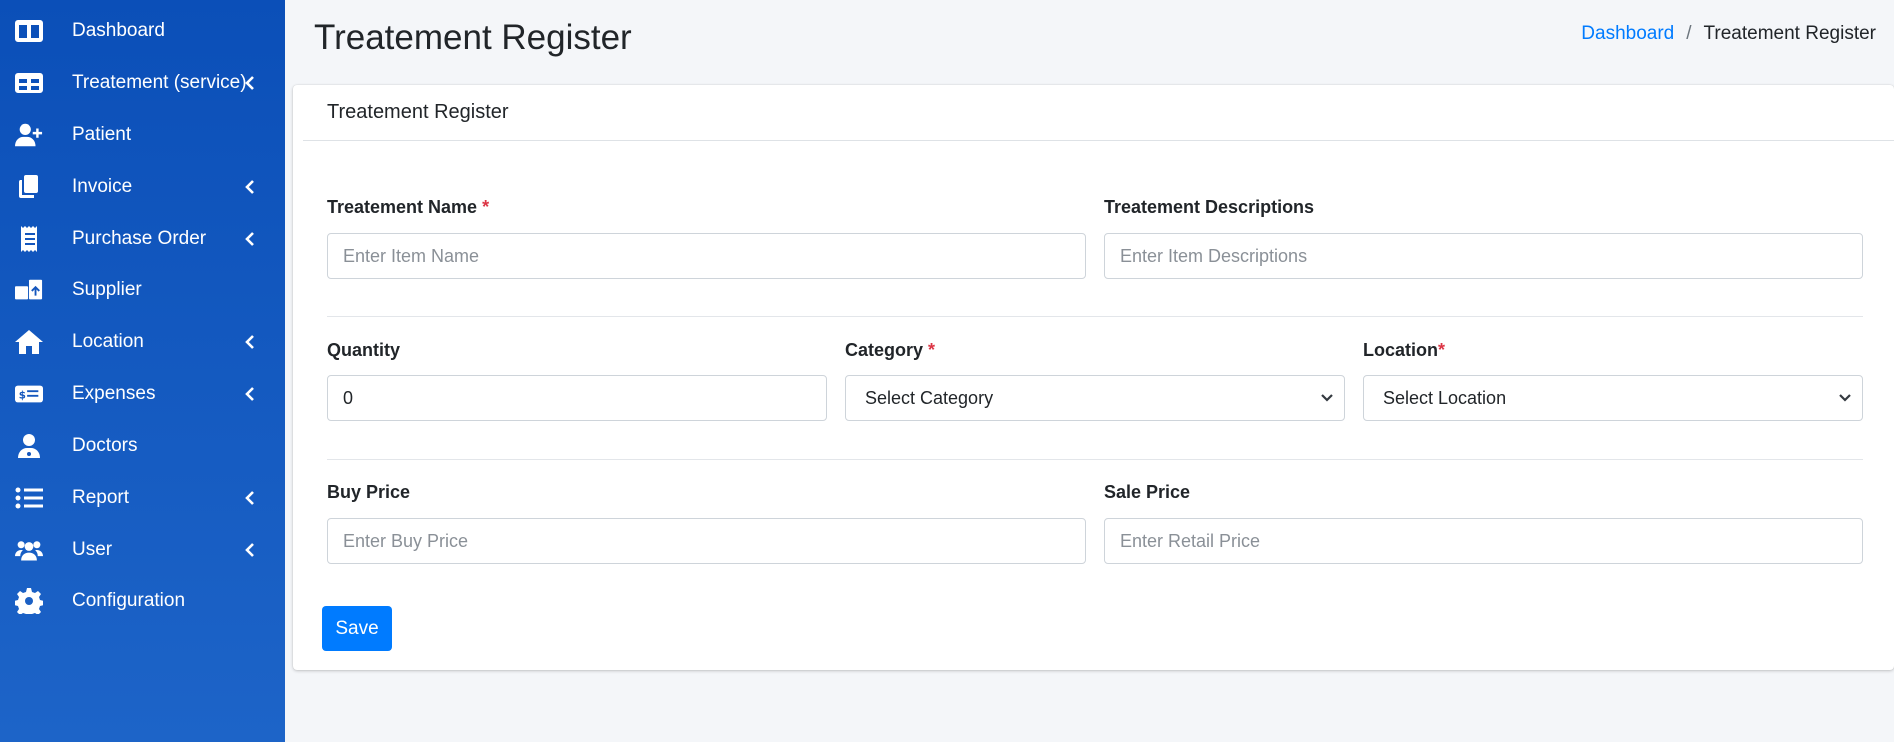 This screenshot has height=742, width=1894. I want to click on sidebar-item-label: Doctors, so click(105, 445).